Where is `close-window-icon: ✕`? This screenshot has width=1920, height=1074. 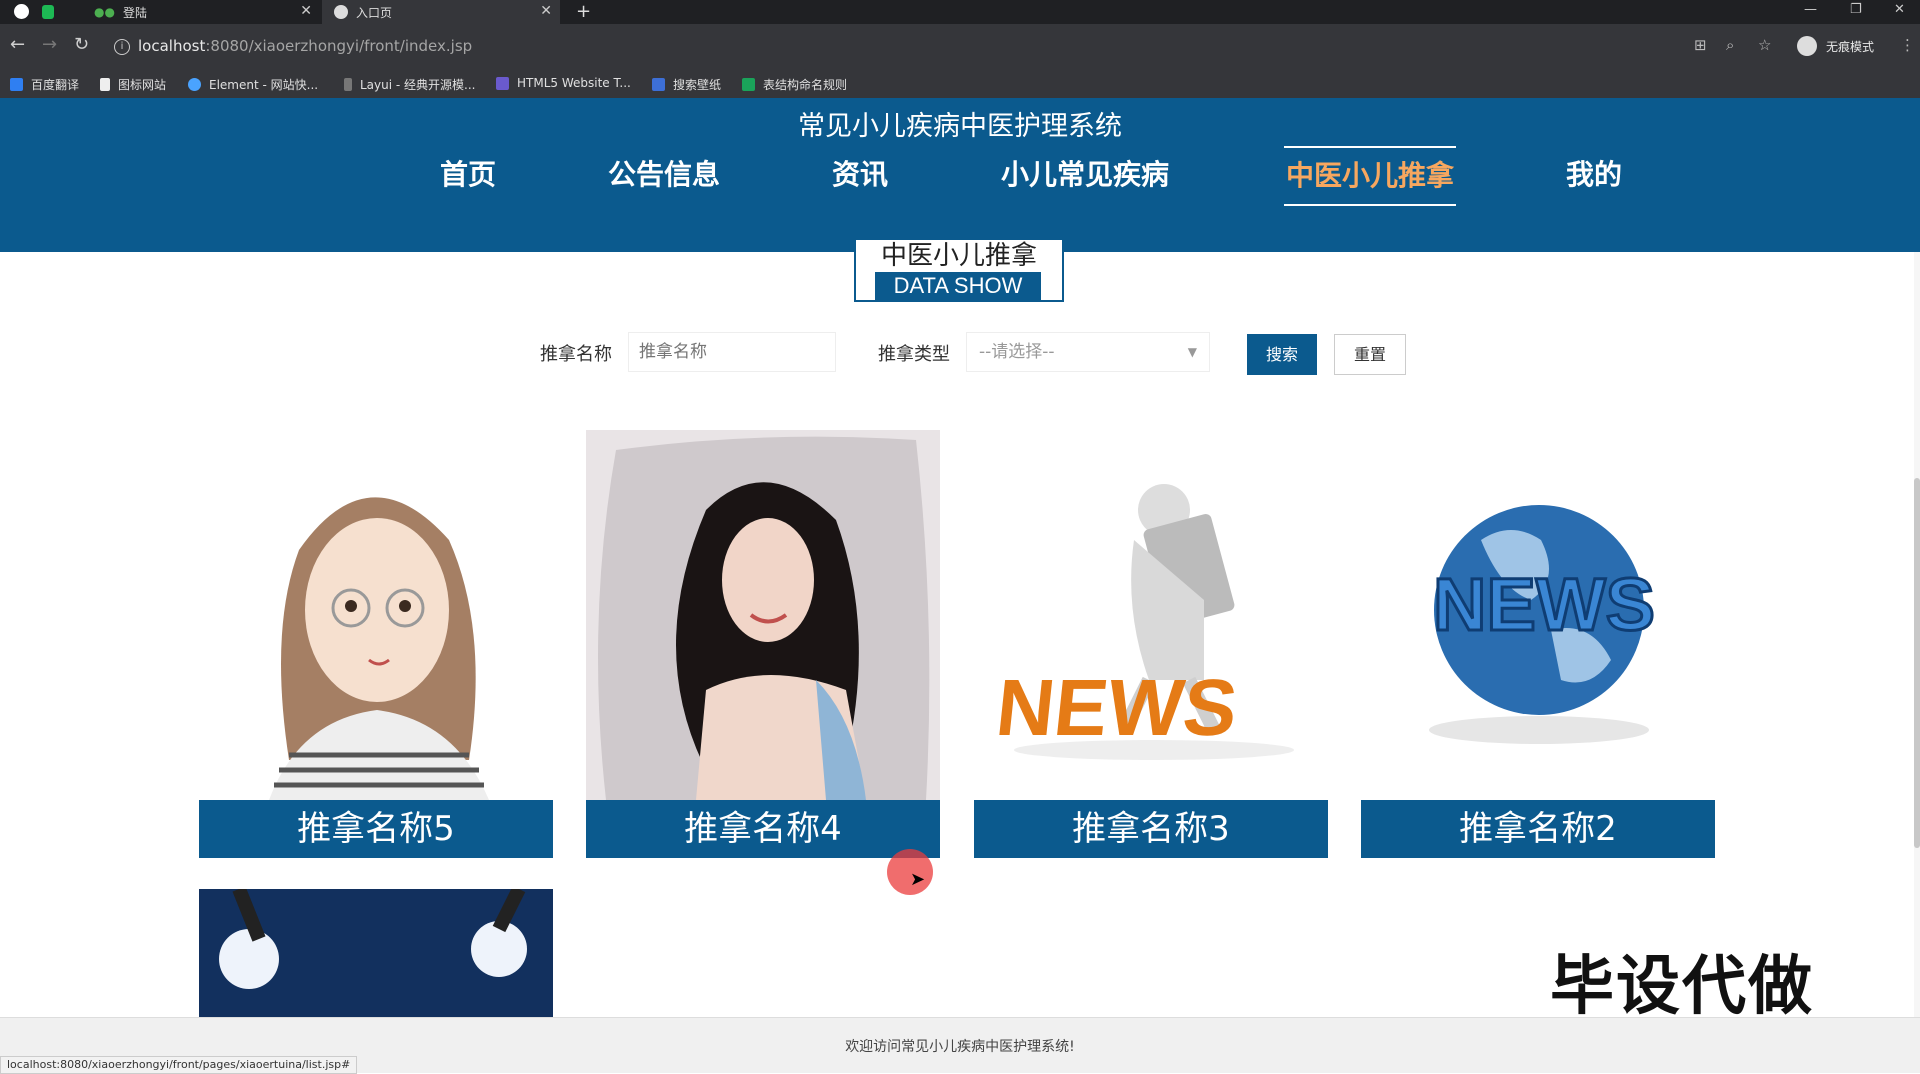
close-window-icon: ✕ is located at coordinates (1899, 9).